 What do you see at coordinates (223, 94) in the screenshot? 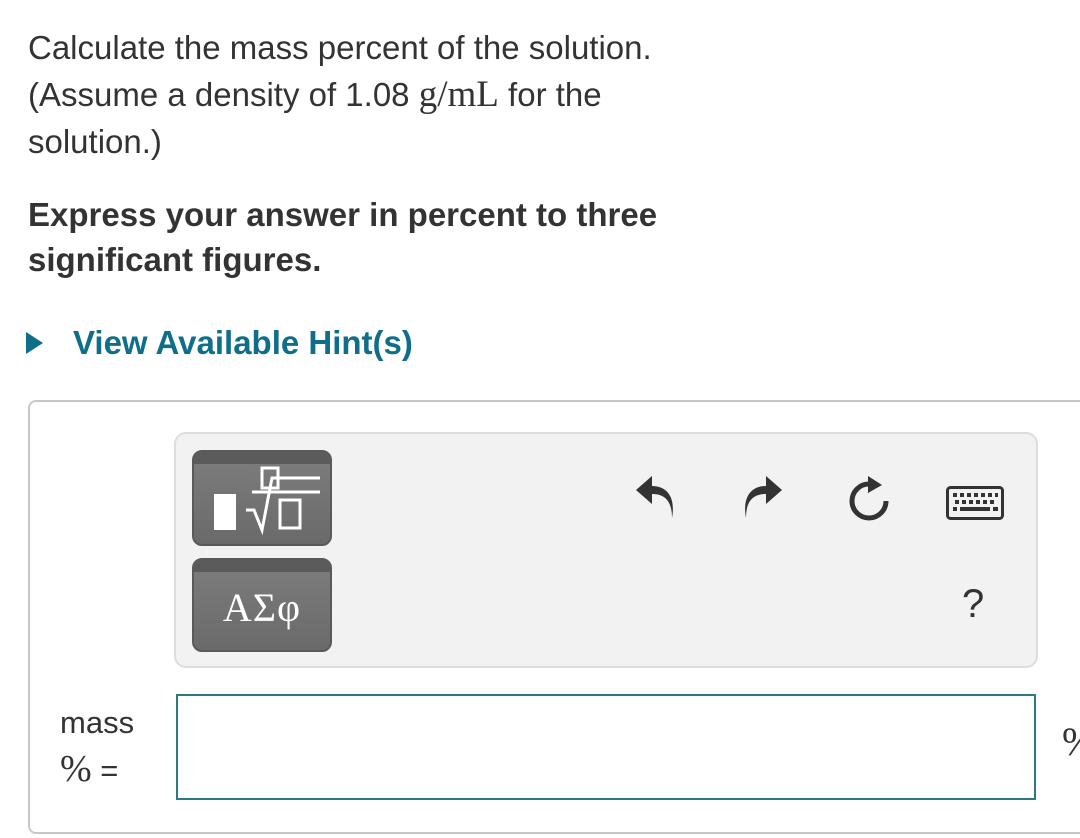
I see `question-line-2-pre: (Assume a density of 1.08` at bounding box center [223, 94].